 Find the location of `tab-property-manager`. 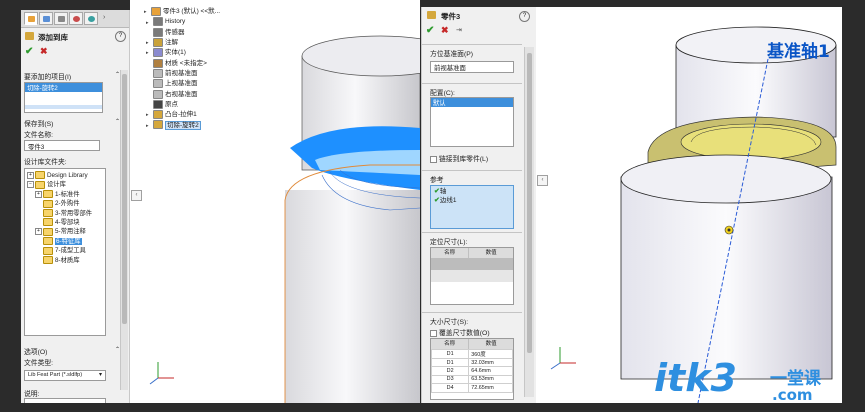

tab-property-manager is located at coordinates (46, 18).